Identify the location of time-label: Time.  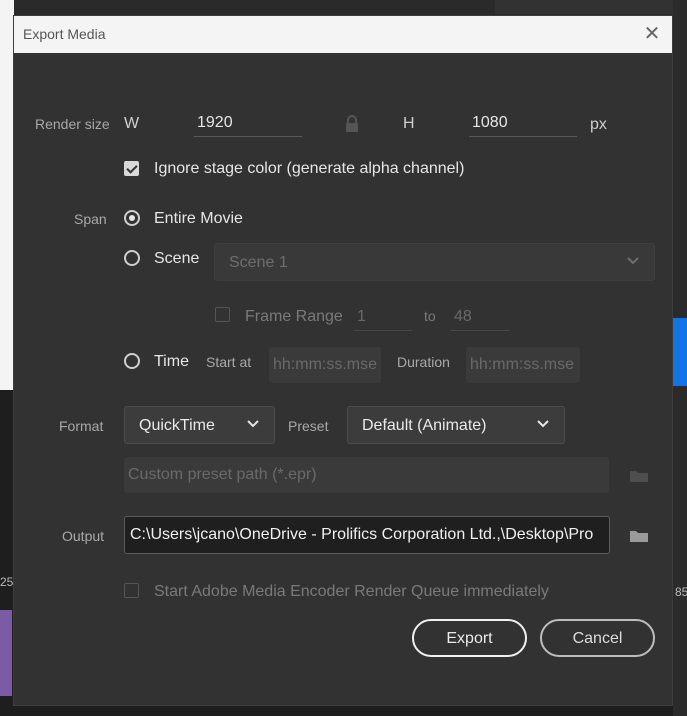
(171, 361).